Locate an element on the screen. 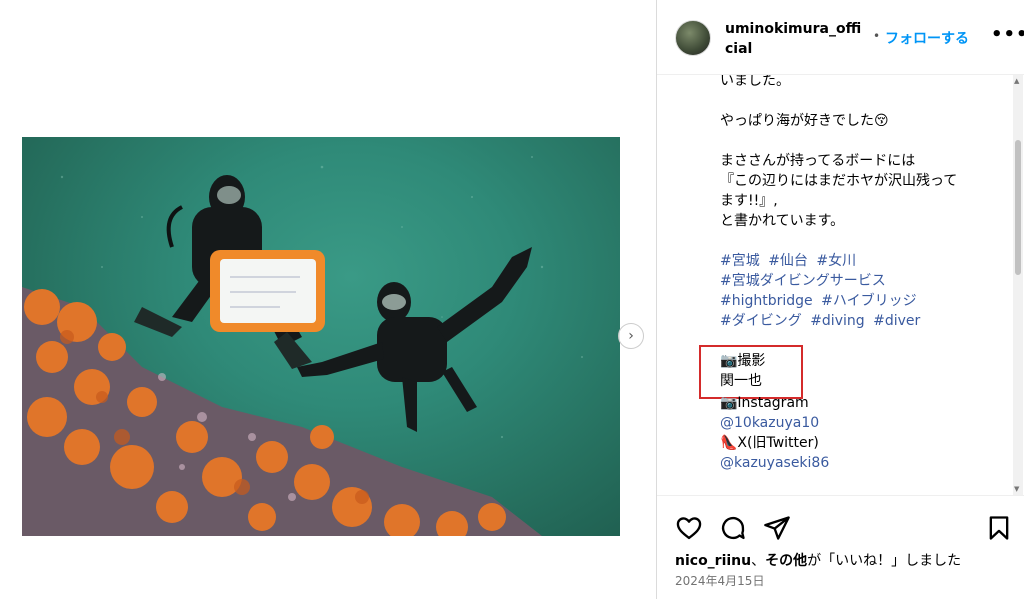  scroll-up-icon: ▲ is located at coordinates (1016, 81).